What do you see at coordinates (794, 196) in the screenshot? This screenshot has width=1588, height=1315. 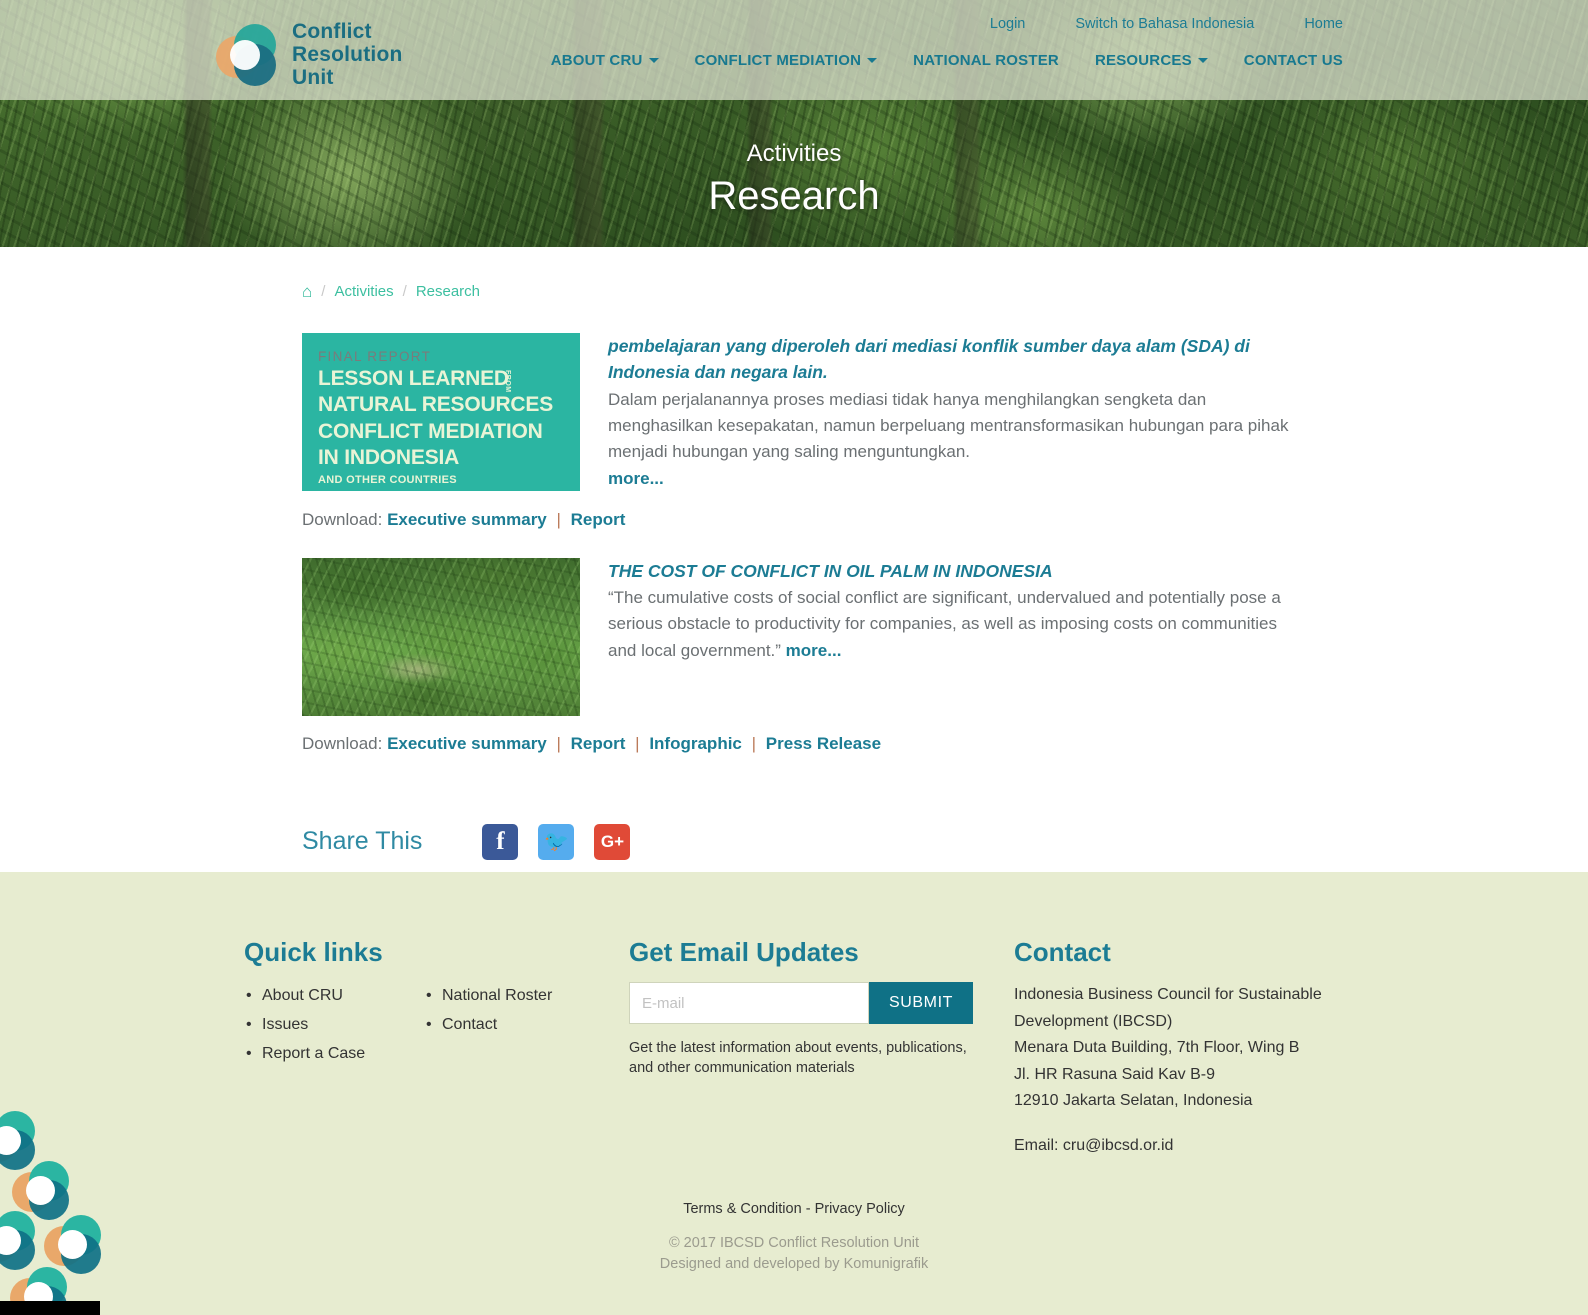 I see `page-title: Research` at bounding box center [794, 196].